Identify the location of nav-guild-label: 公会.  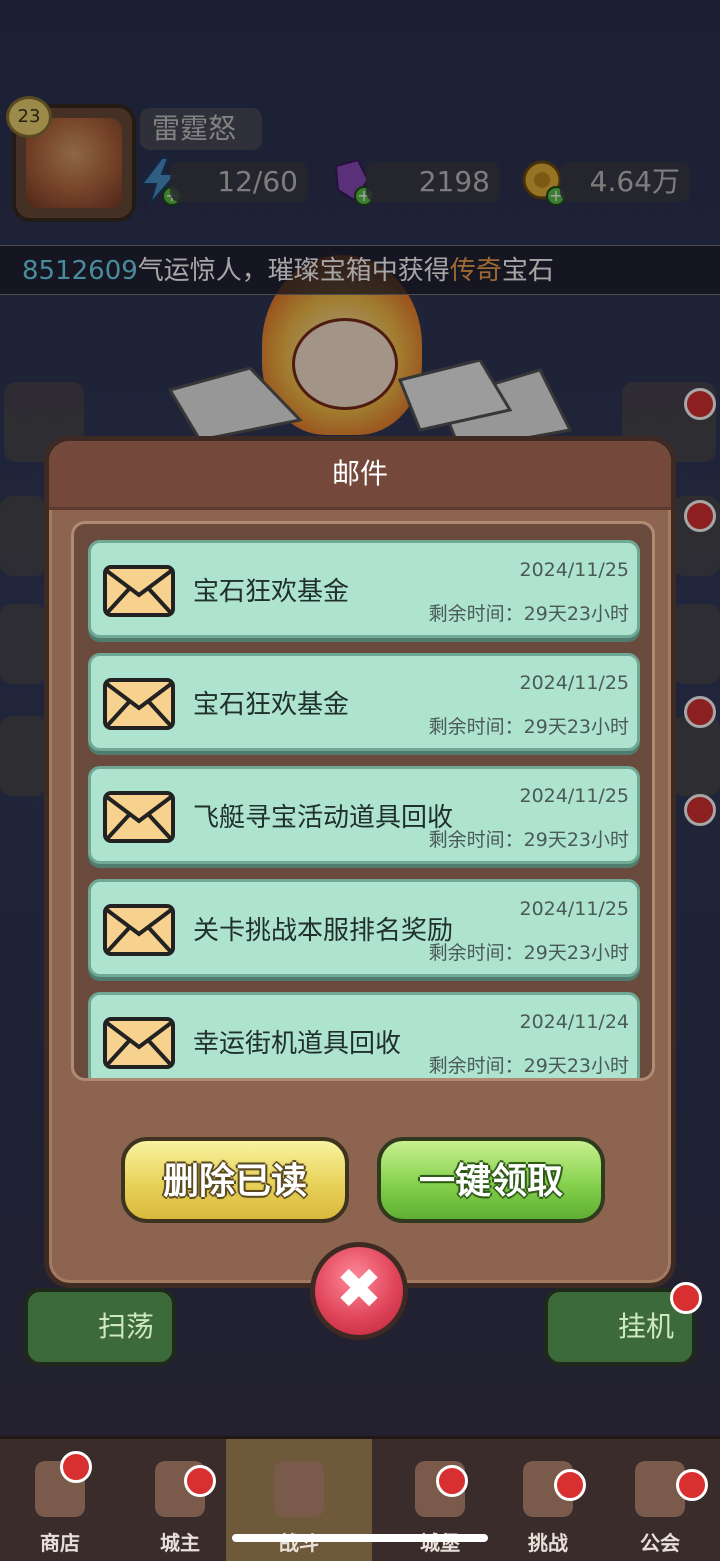
(660, 1543).